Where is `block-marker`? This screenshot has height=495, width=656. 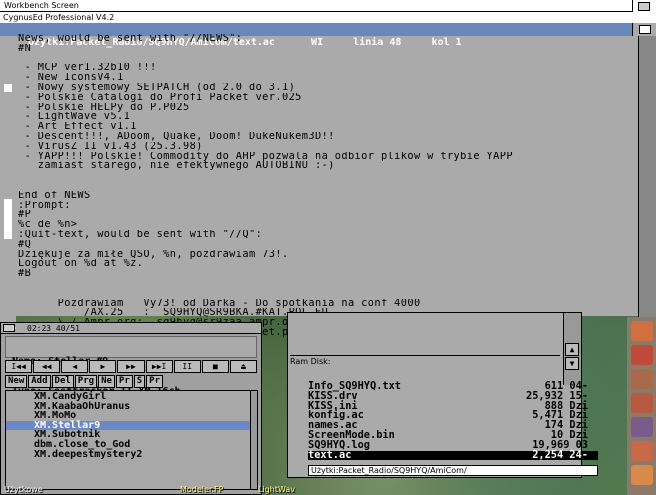 block-marker is located at coordinates (8, 219).